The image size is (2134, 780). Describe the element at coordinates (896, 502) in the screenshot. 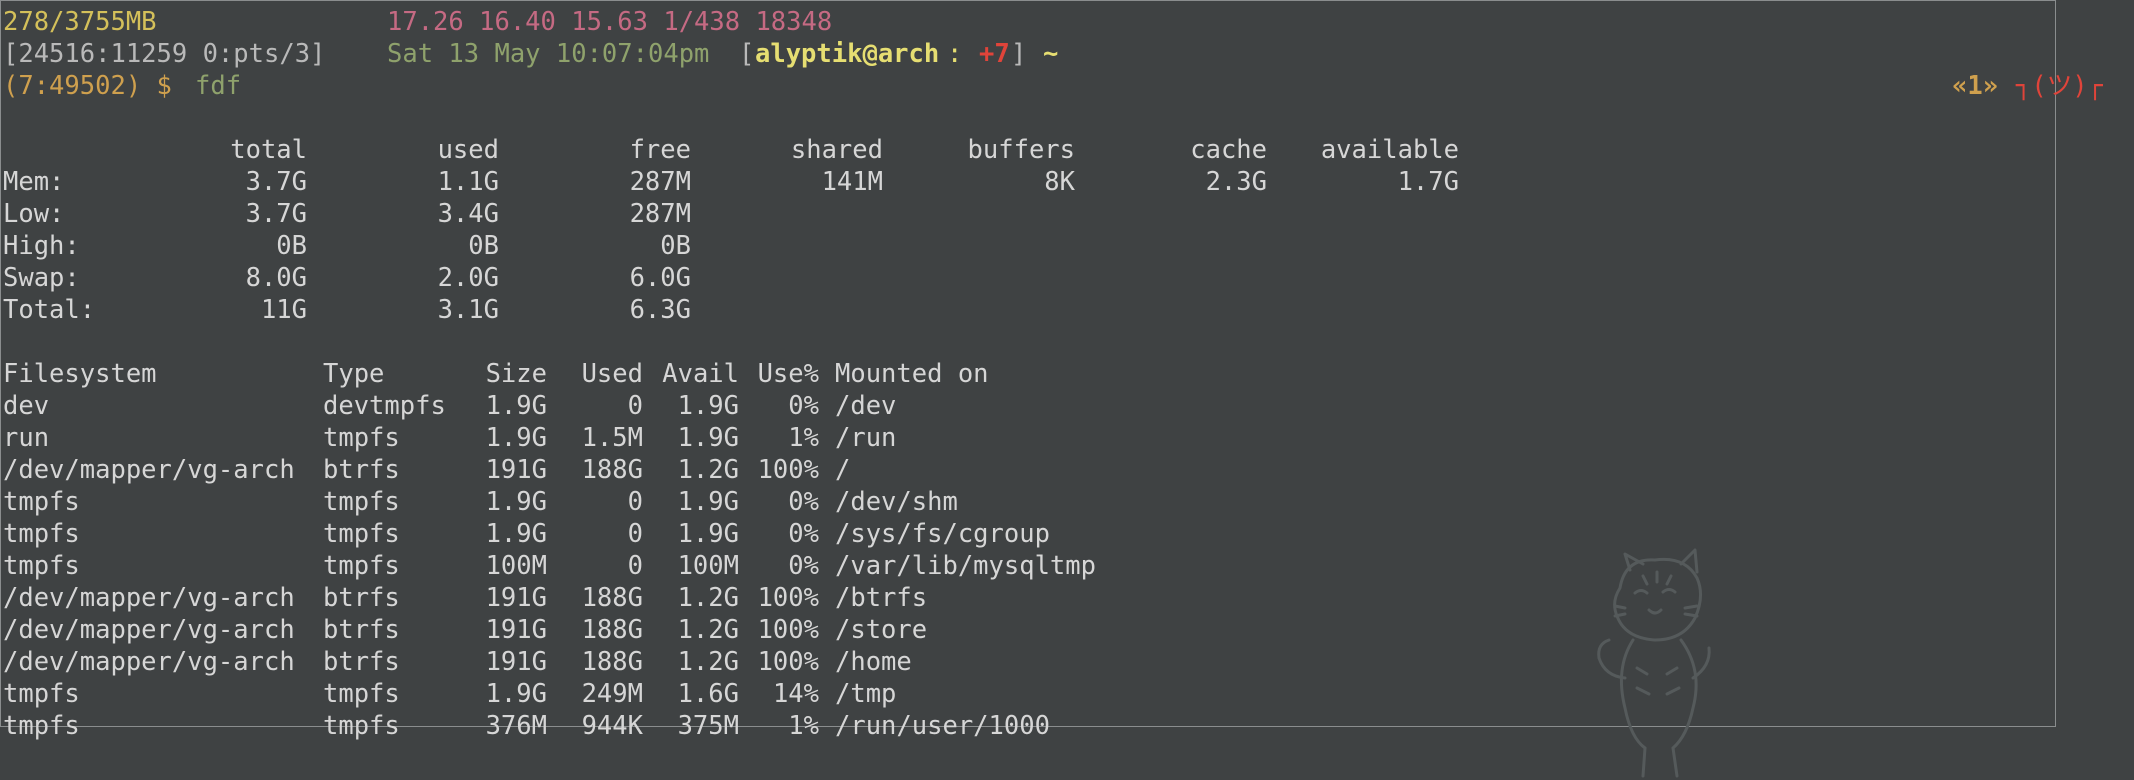

I see `df-cell-mounted-on: /dev/shm` at that location.